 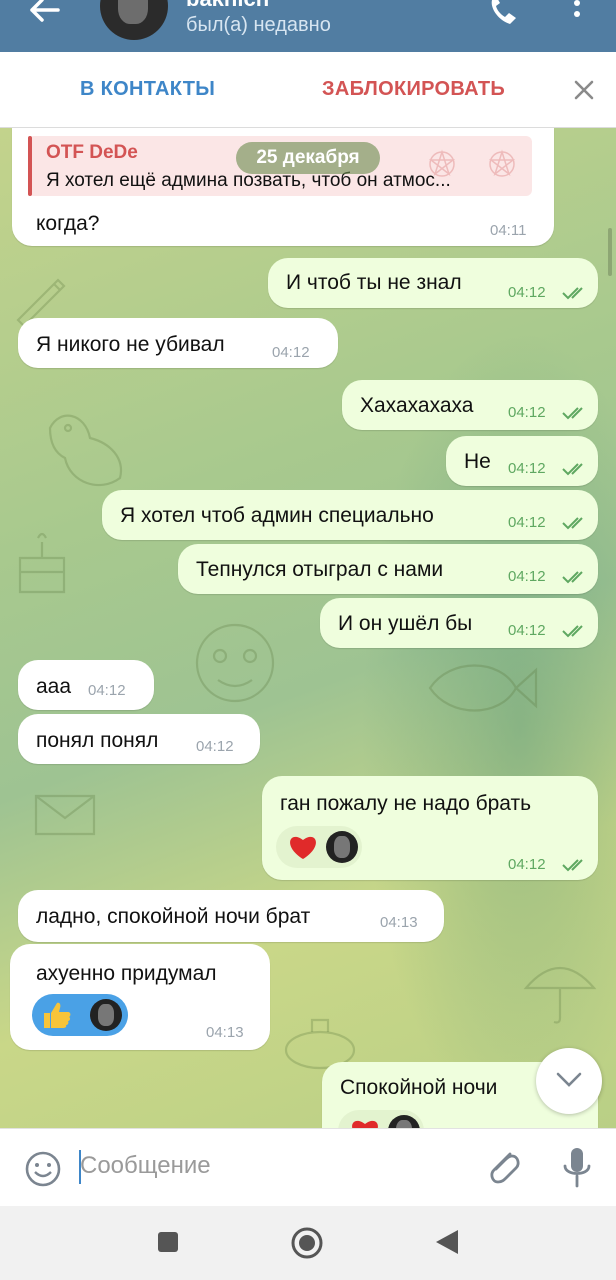 What do you see at coordinates (277, 515) in the screenshot?
I see `message-text: Я хотел чтоб админ специально` at bounding box center [277, 515].